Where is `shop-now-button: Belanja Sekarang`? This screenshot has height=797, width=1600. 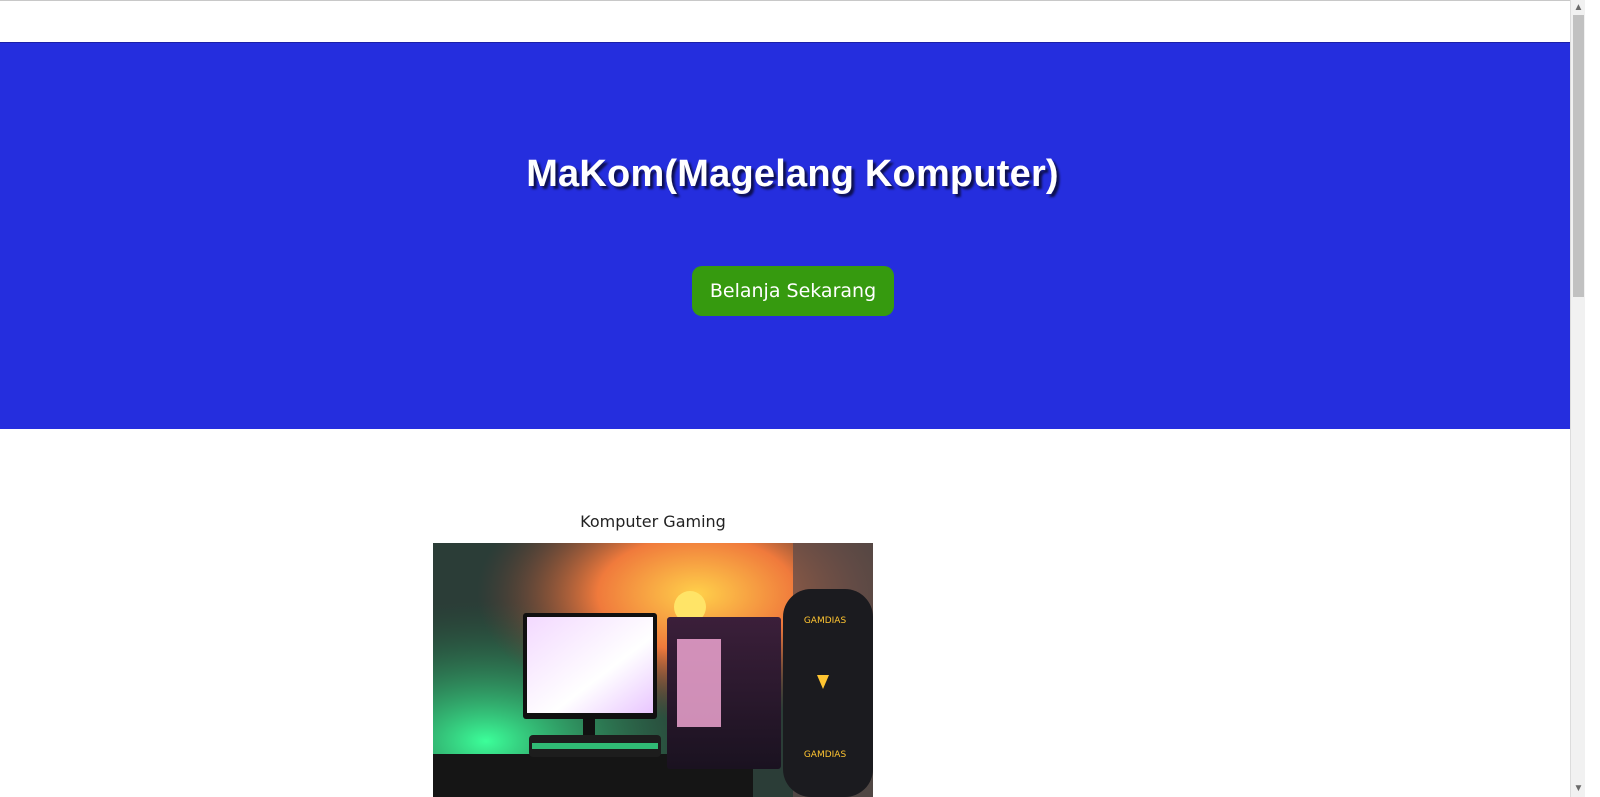
shop-now-button: Belanja Sekarang is located at coordinates (793, 291).